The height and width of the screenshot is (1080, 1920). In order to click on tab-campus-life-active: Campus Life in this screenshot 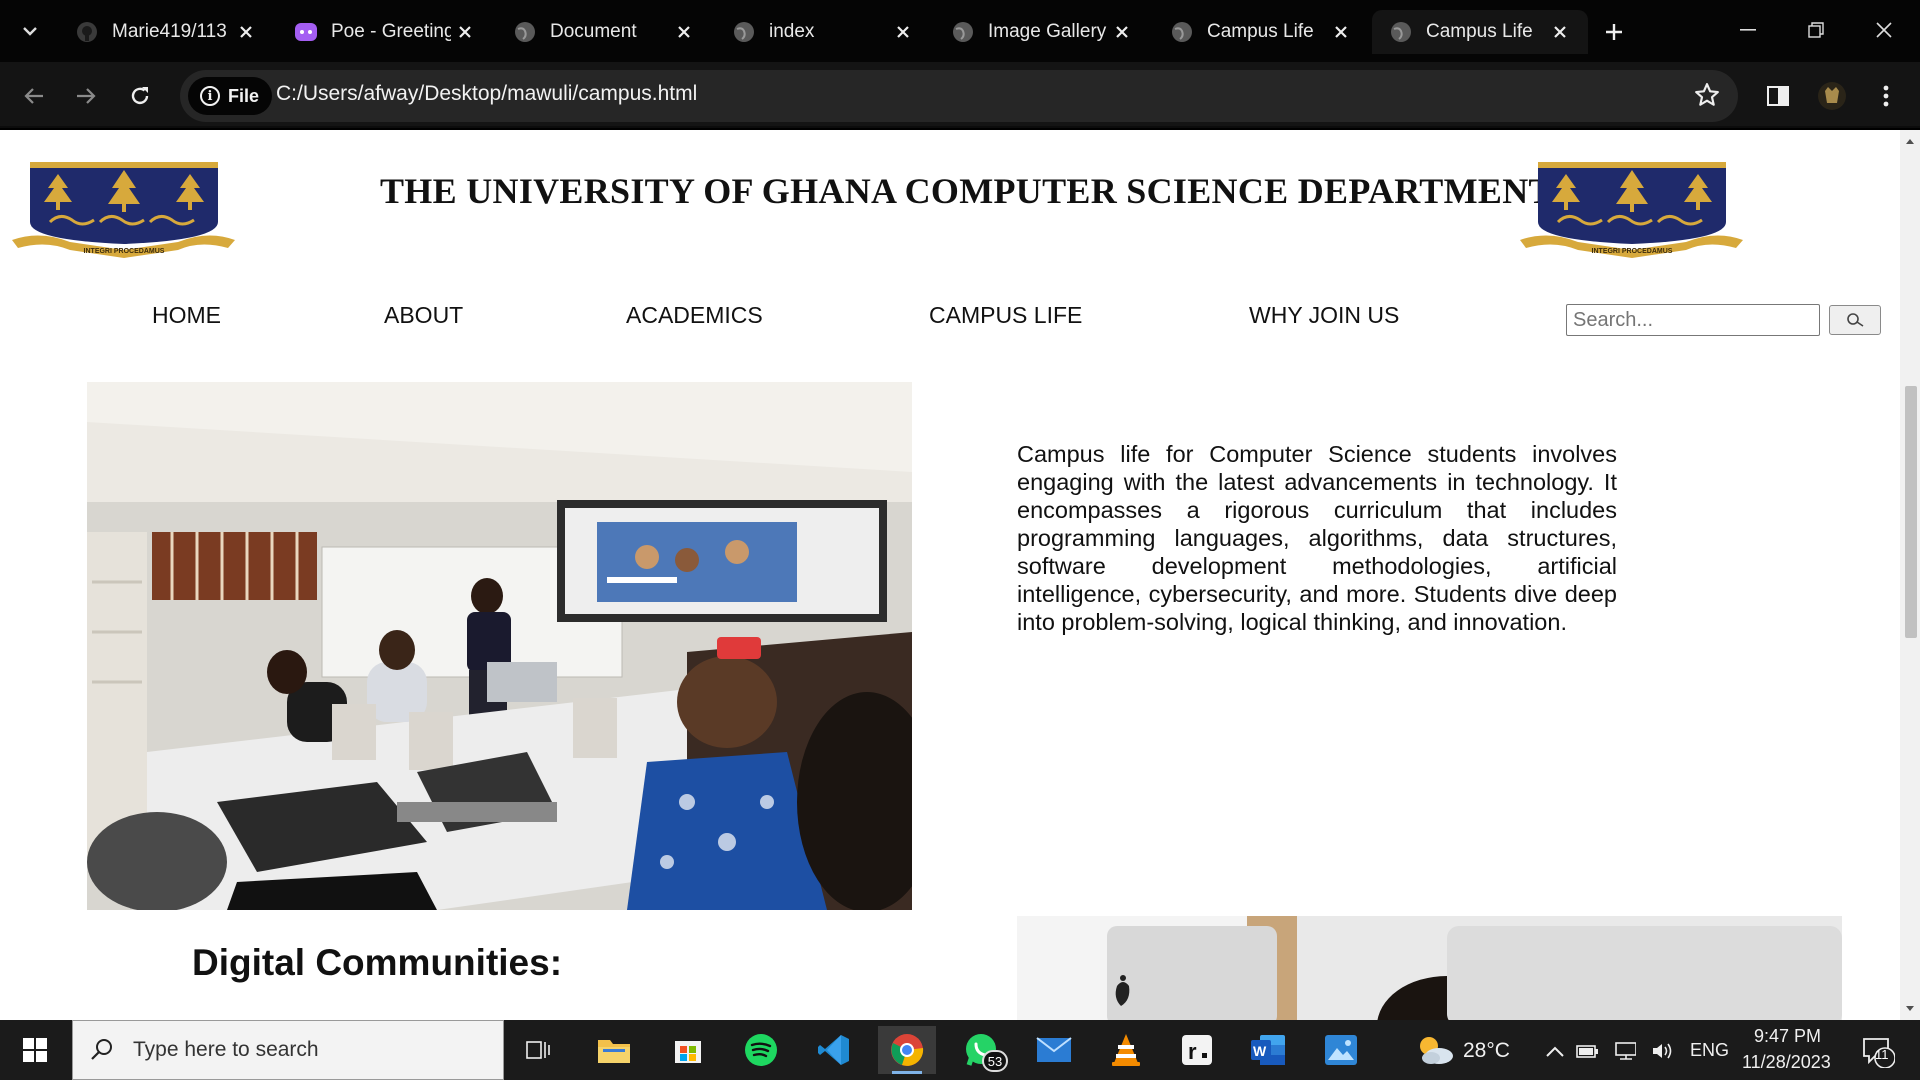, I will do `click(1480, 32)`.